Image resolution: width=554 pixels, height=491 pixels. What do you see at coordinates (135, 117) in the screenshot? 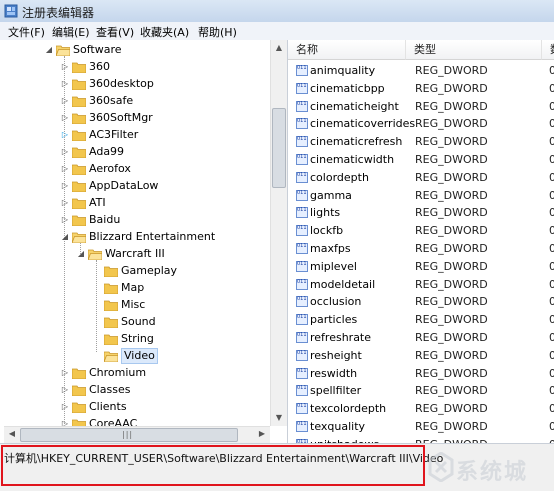
I see `tree-item: ▷ 360SoftMgr` at bounding box center [135, 117].